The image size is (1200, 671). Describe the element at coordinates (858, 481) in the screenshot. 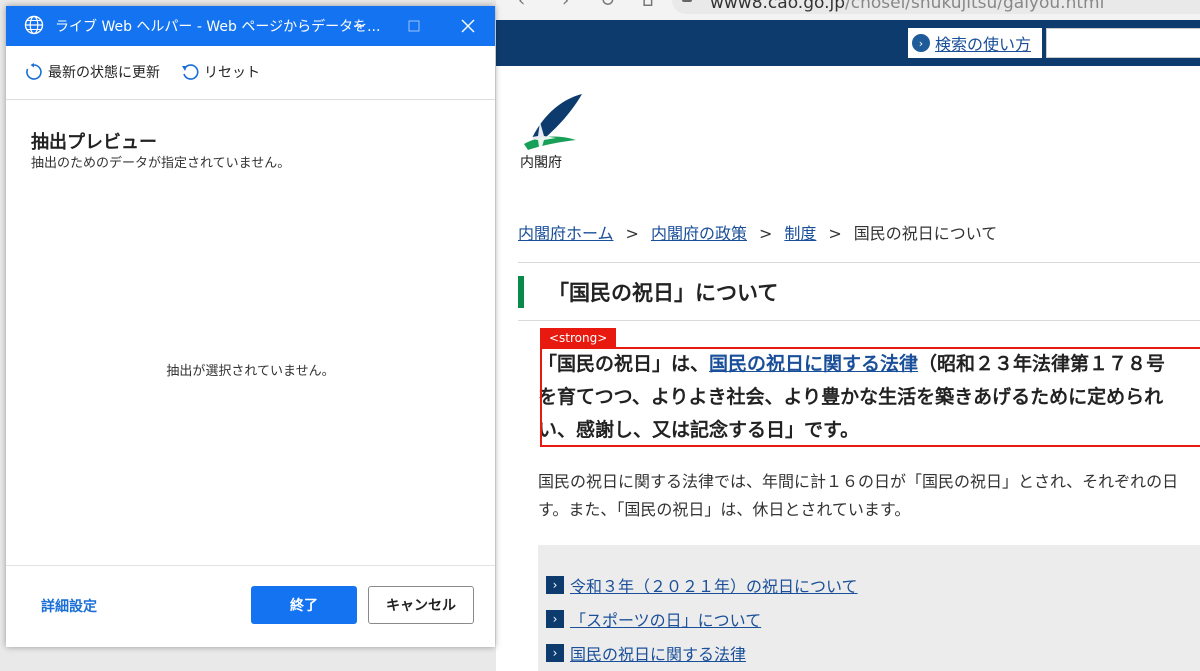

I see `paragraph-line1: 国民の祝日に関する法律では、年間に計１６の日が「国民の祝日」とされ、それぞれの日` at that location.